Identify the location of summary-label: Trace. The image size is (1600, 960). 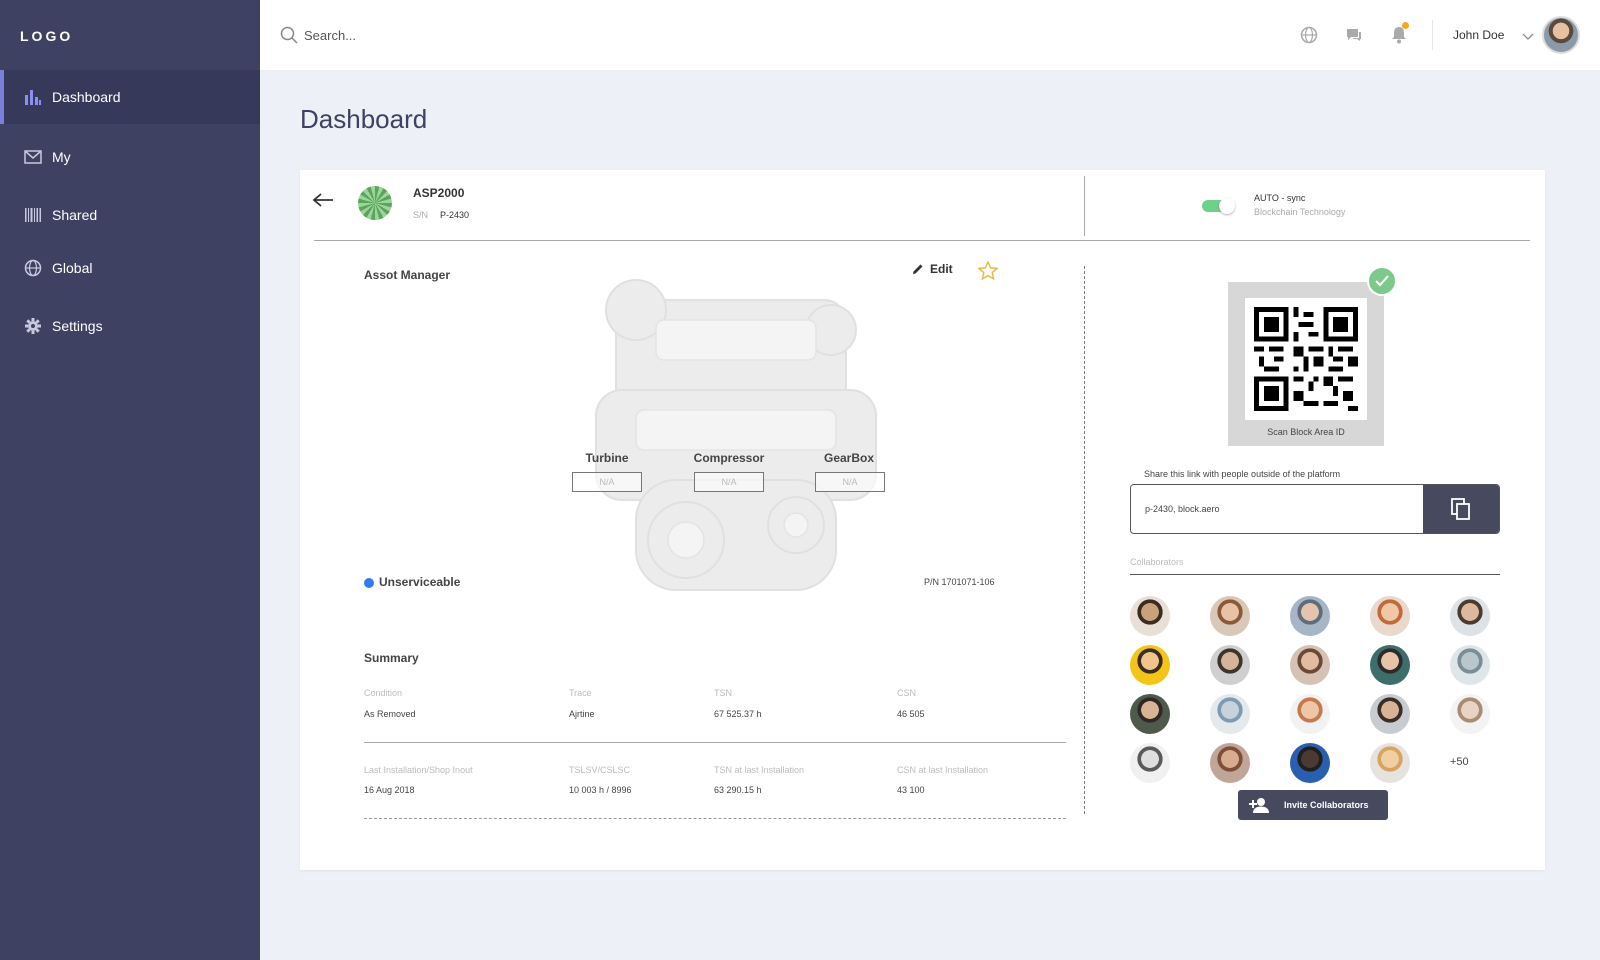
(580, 693).